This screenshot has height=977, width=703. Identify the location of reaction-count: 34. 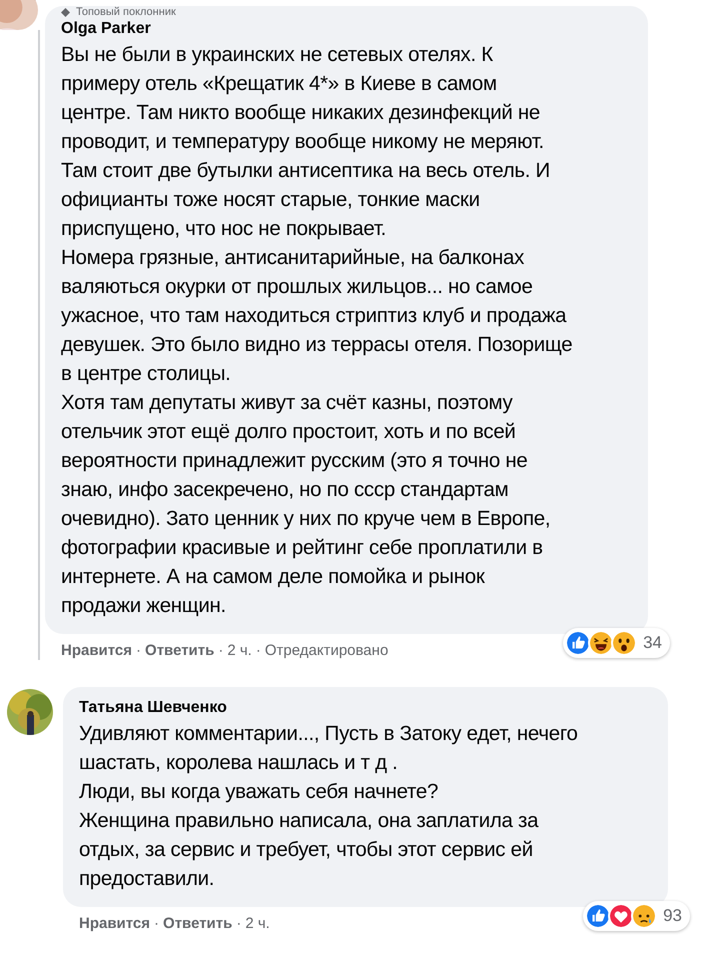
(652, 643).